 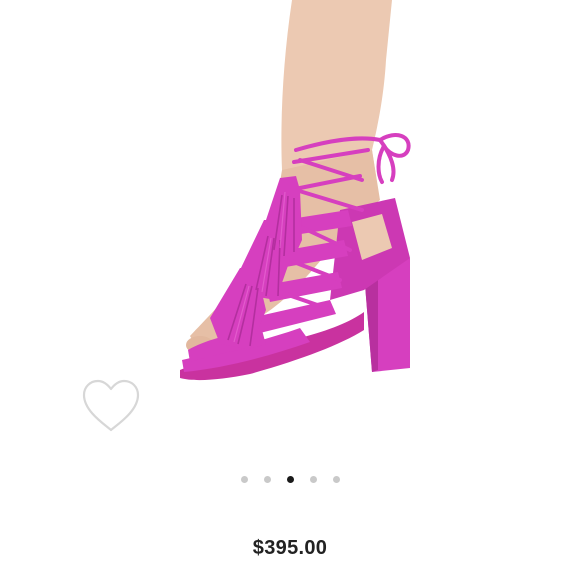 I want to click on product-price: $395.00, so click(x=290, y=548).